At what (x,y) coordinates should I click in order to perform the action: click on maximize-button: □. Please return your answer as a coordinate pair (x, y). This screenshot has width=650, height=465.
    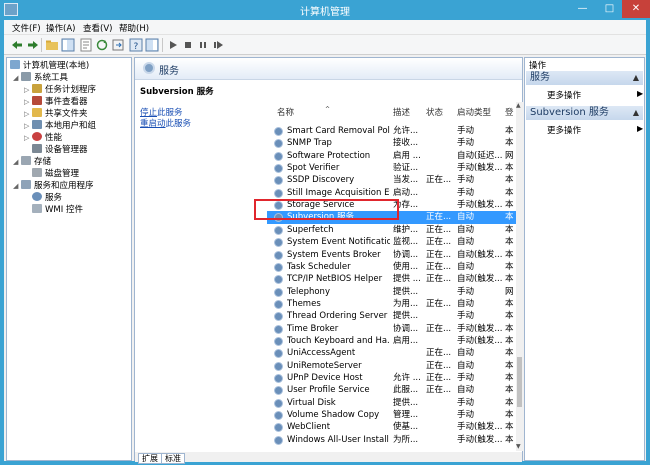
    Looking at the image, I should click on (609, 9).